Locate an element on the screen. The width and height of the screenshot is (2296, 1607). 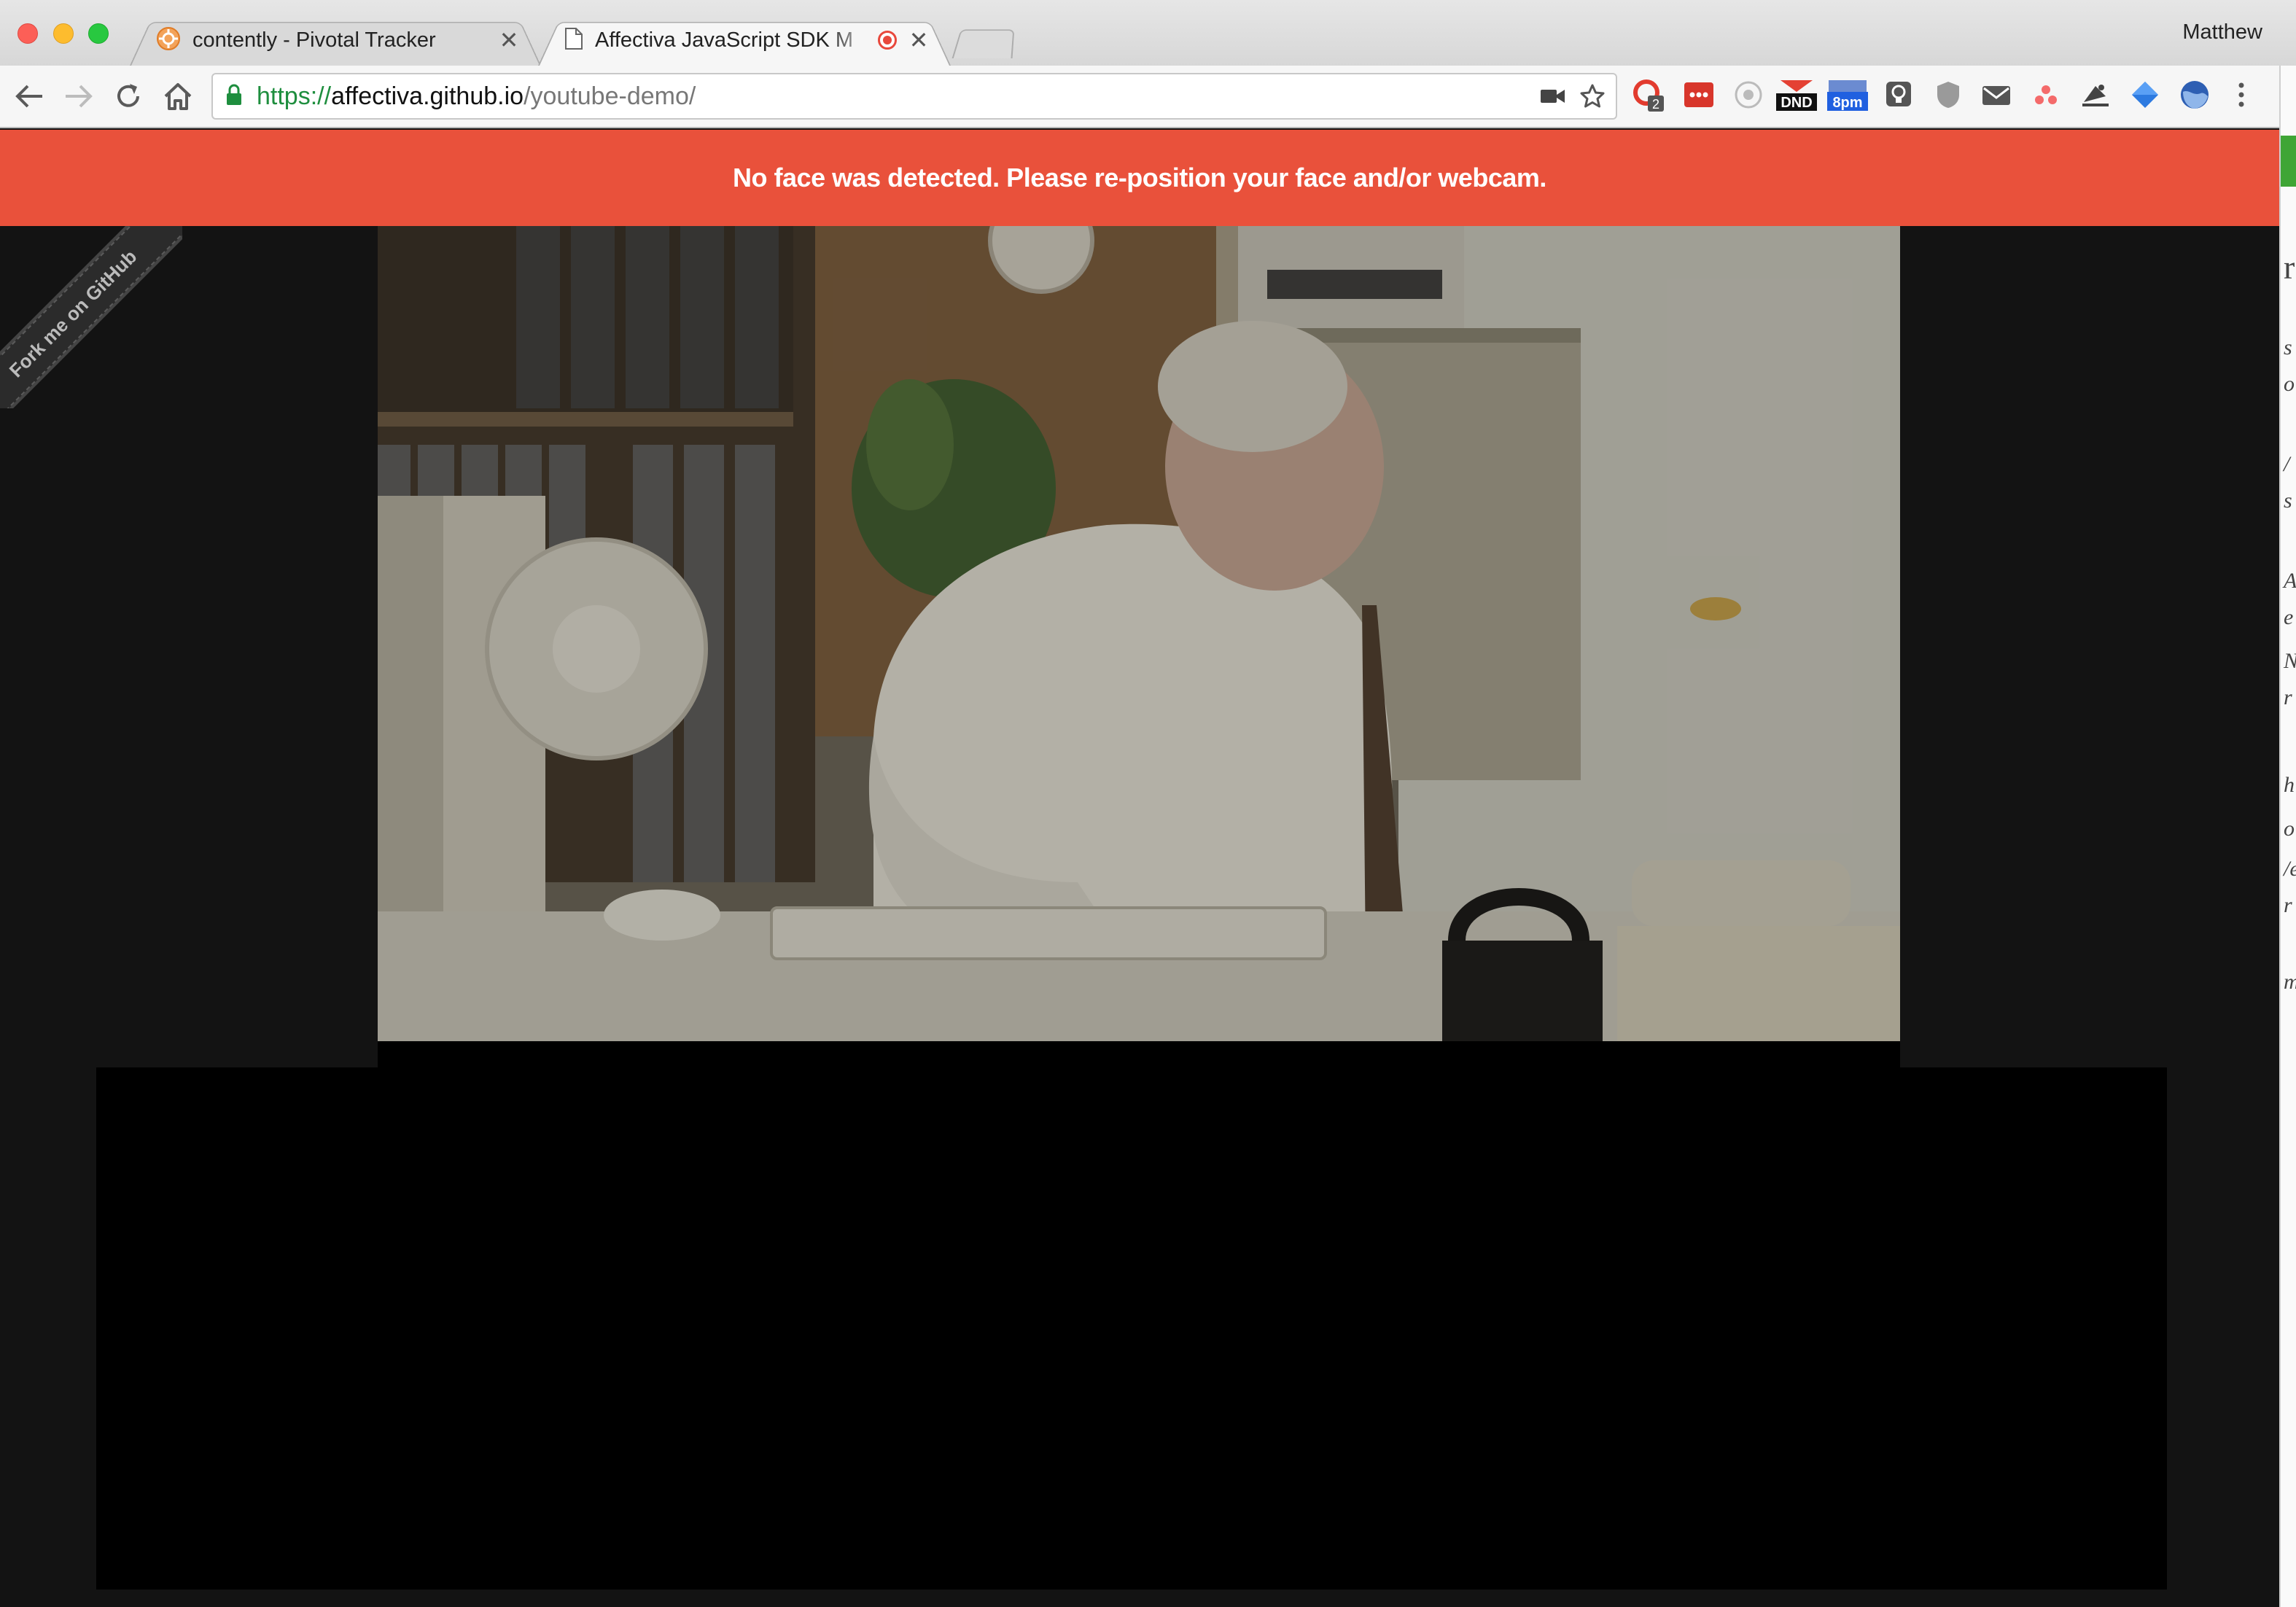
camera-in-use-icon is located at coordinates (1553, 96).